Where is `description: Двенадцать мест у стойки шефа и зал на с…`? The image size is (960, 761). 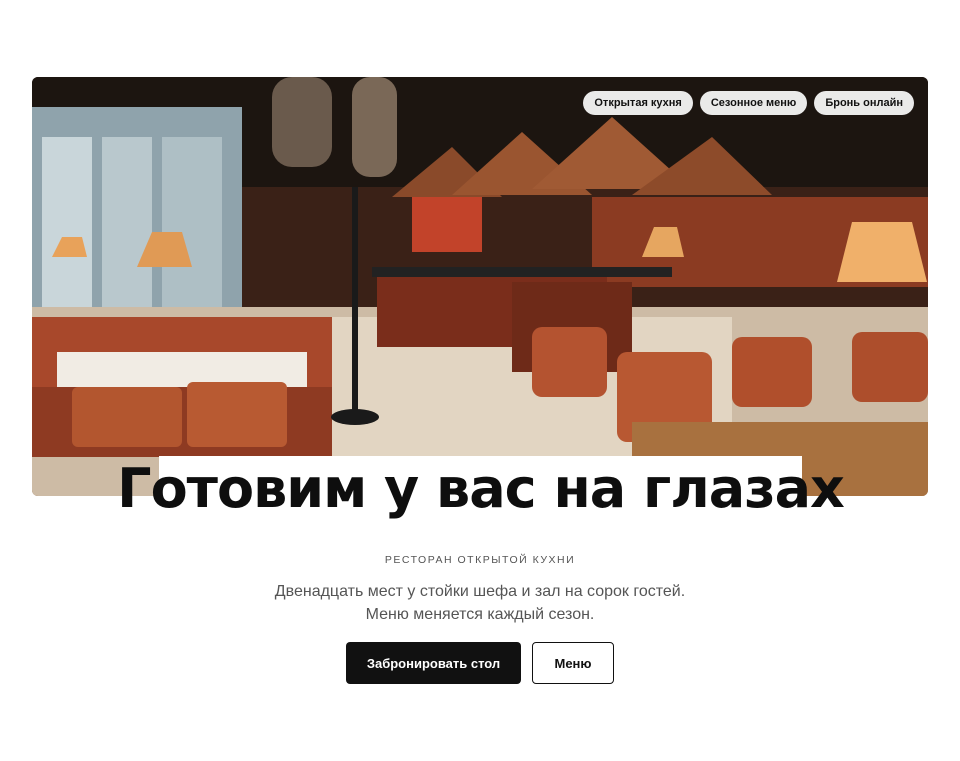
description: Двенадцать мест у стойки шефа и зал на с… is located at coordinates (480, 603).